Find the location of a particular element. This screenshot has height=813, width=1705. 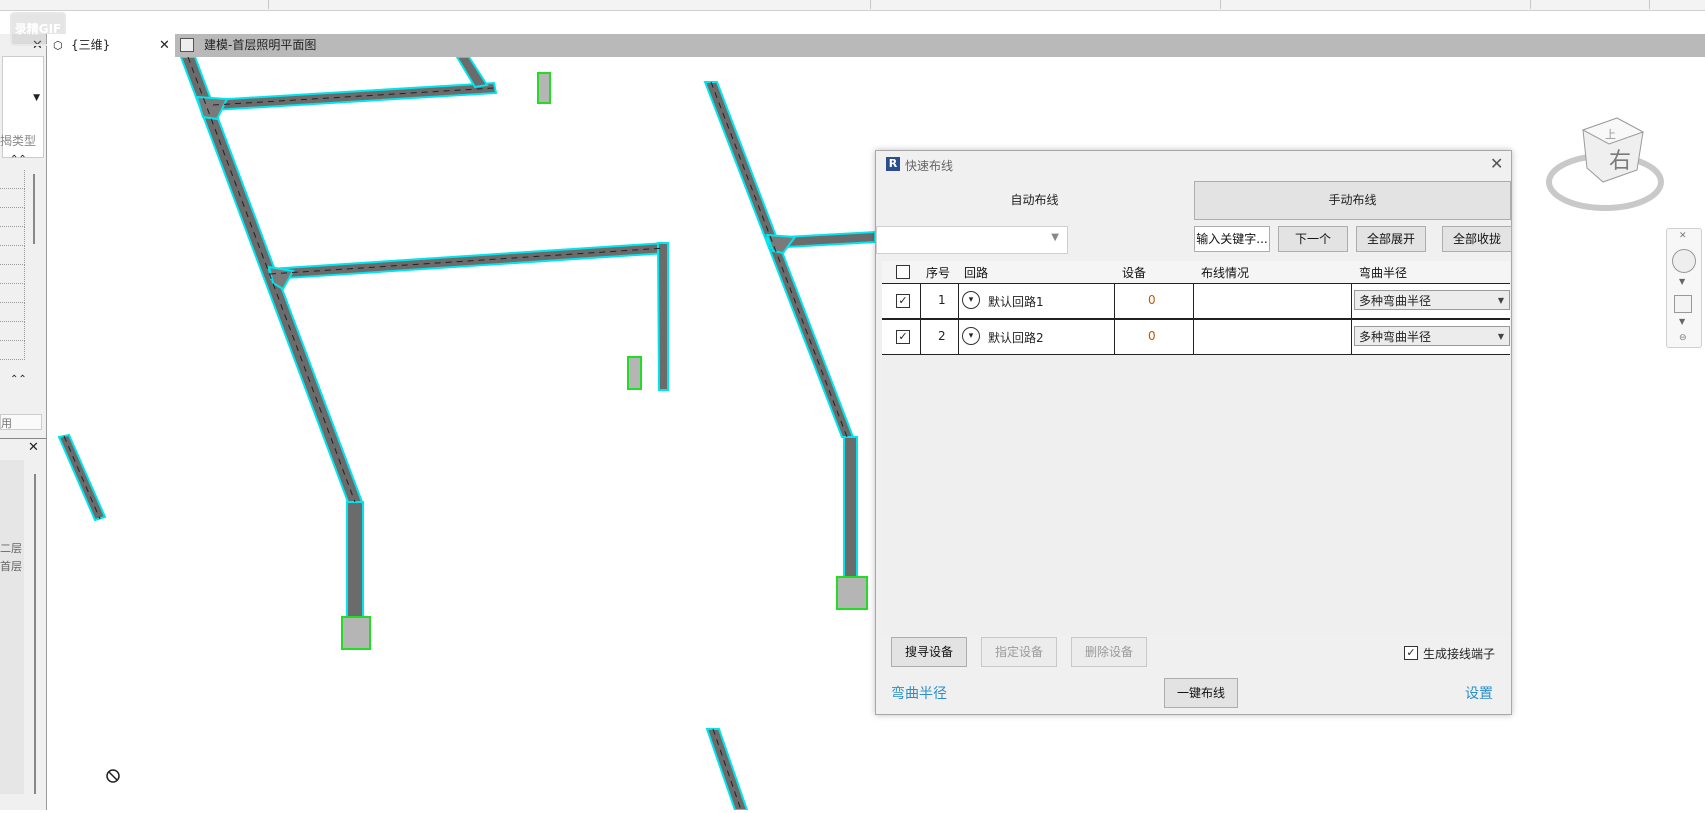

button-label: 下一个 is located at coordinates (1312, 239).